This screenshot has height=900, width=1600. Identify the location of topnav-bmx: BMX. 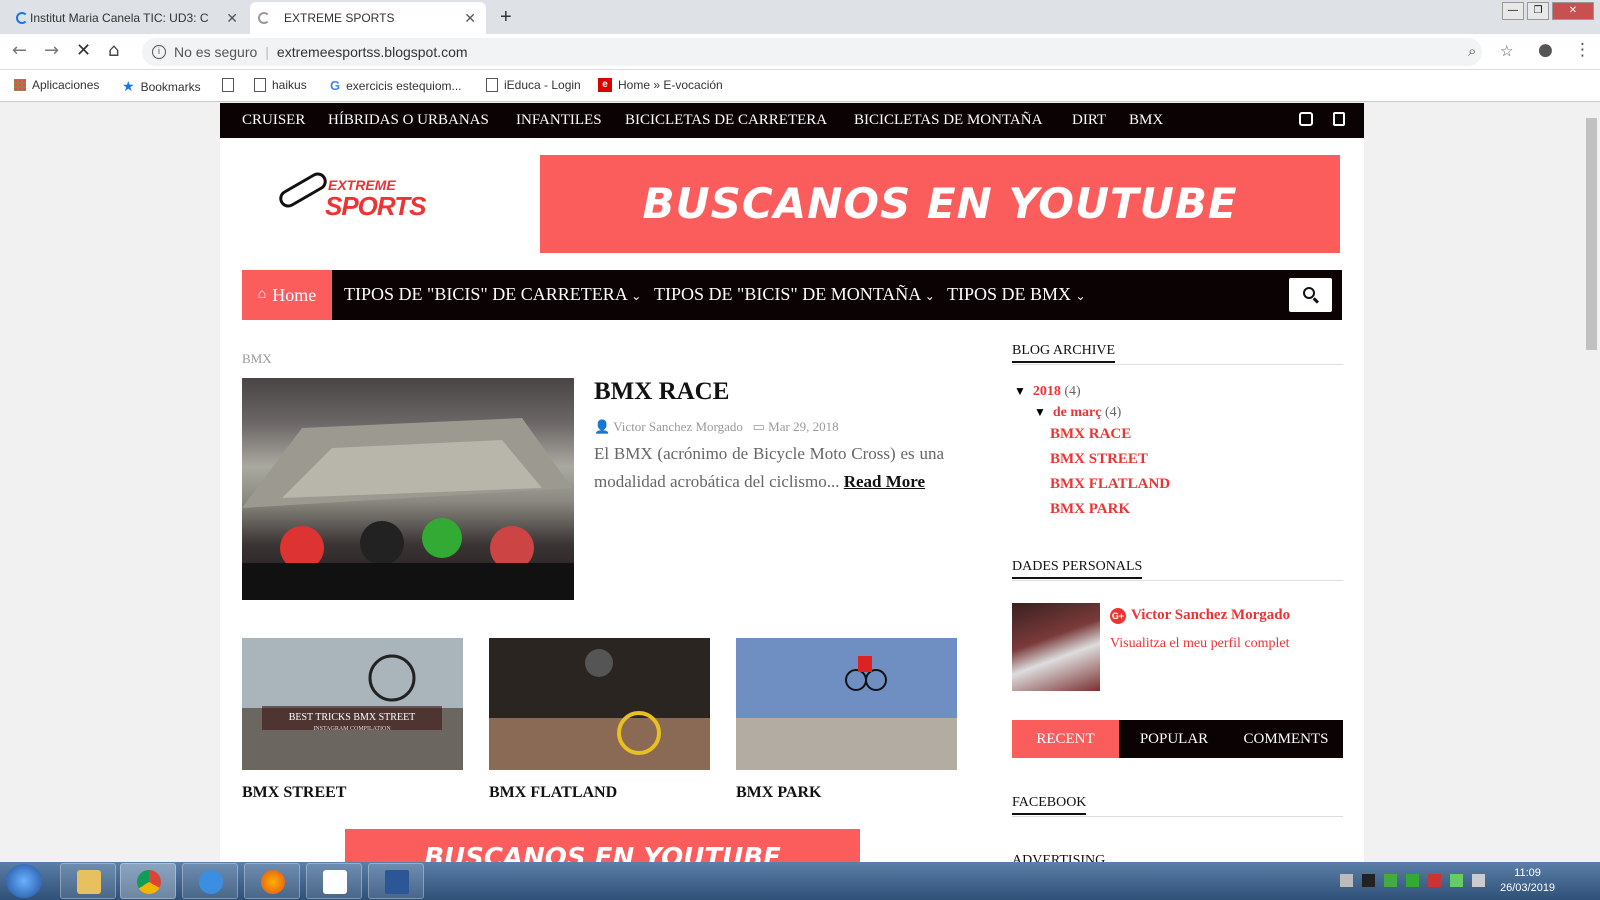
(1146, 120).